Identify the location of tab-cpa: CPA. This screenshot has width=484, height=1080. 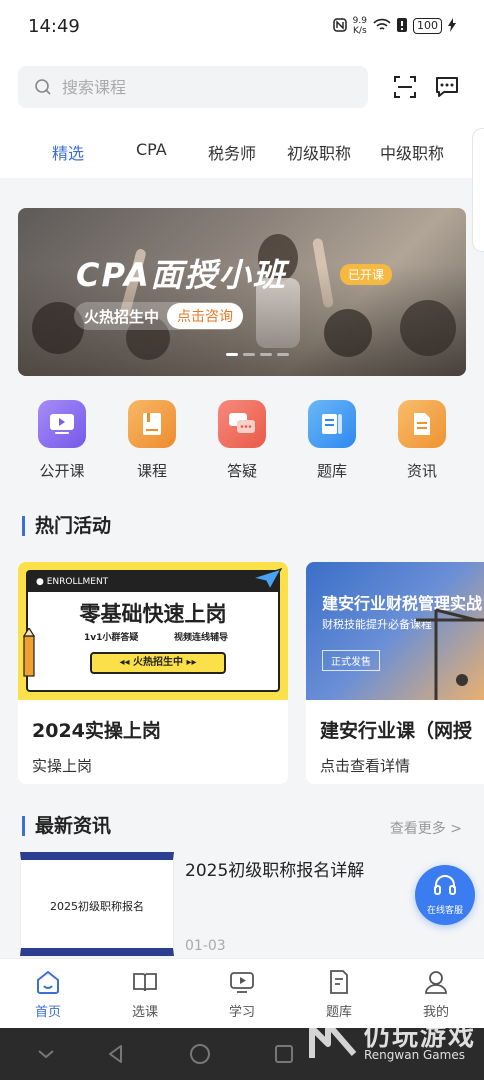
(151, 149).